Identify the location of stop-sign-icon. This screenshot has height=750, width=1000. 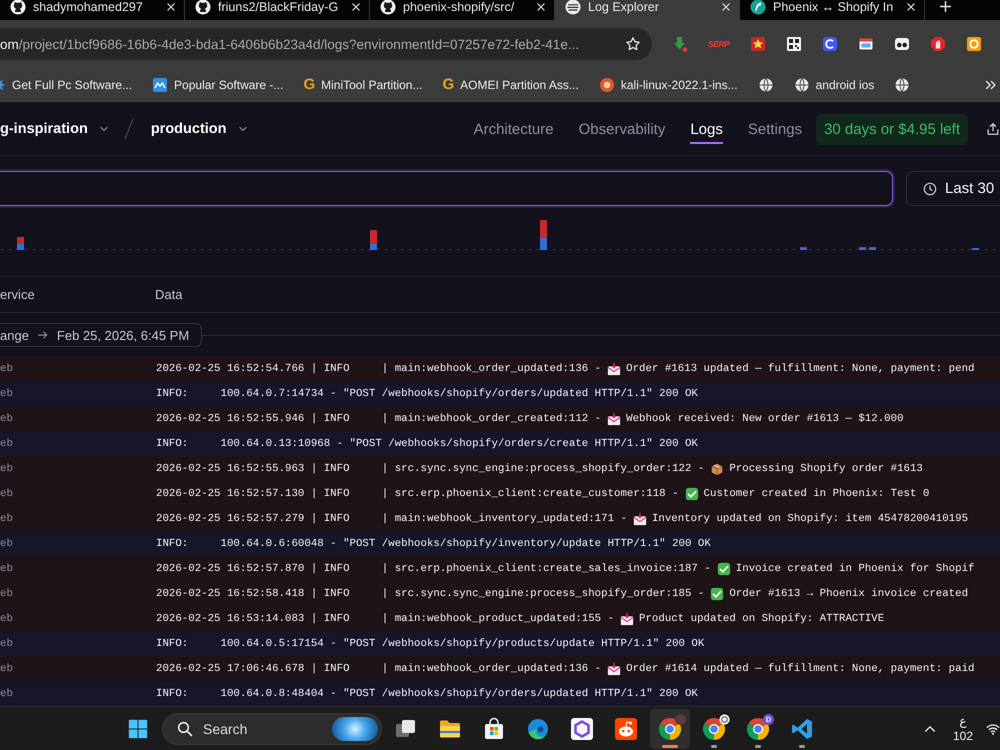
(938, 44).